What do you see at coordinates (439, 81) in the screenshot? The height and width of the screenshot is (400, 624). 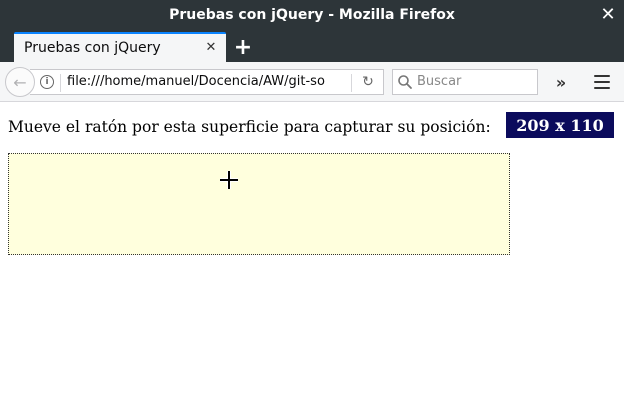 I see `search-placeholder: Buscar` at bounding box center [439, 81].